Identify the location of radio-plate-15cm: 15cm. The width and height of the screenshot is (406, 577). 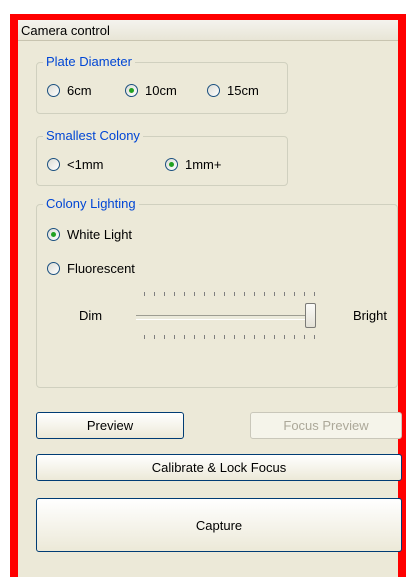
(233, 90).